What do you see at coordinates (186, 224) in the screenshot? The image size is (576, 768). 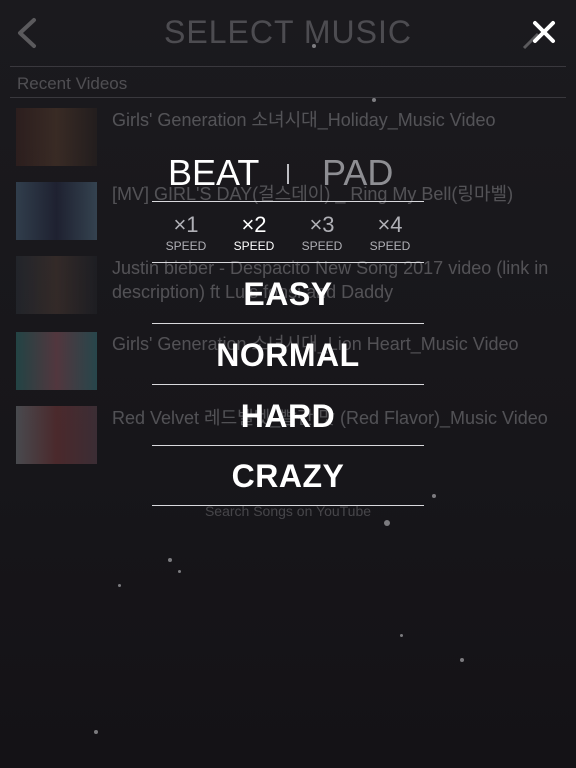 I see `speed-multiplier: ×1` at bounding box center [186, 224].